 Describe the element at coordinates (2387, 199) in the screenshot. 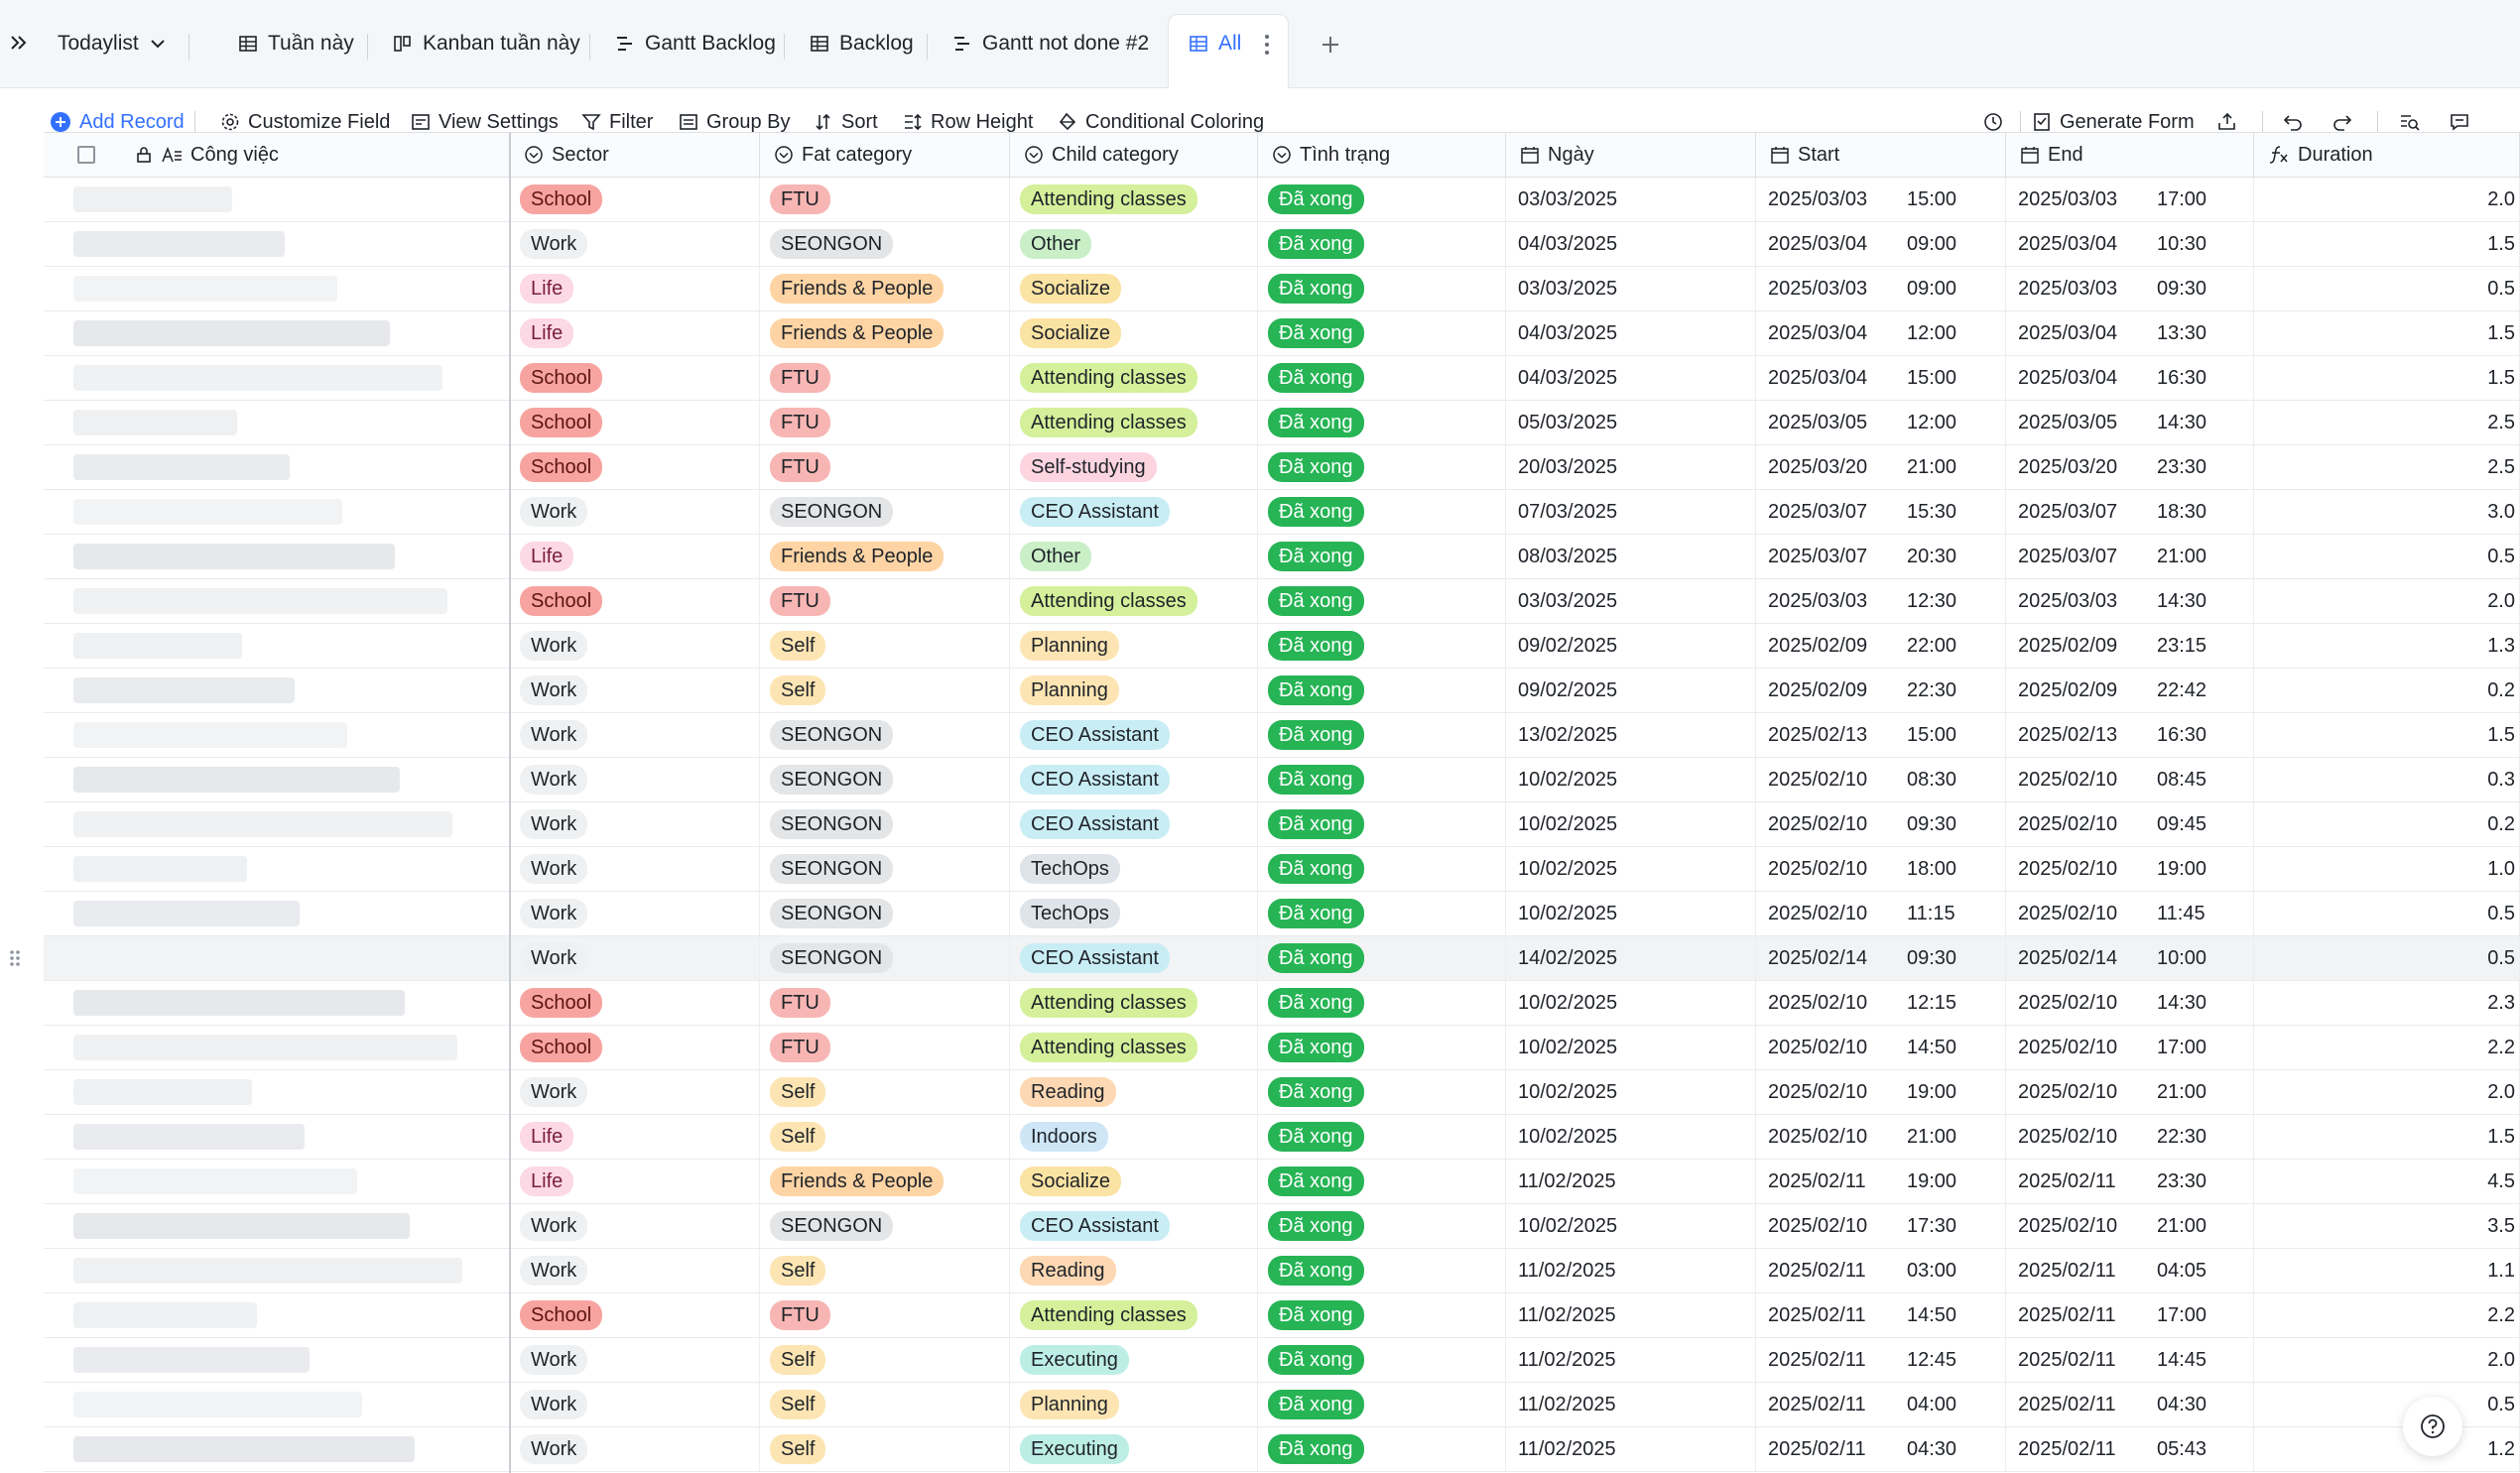

I see `duration-cell: 2.0` at that location.